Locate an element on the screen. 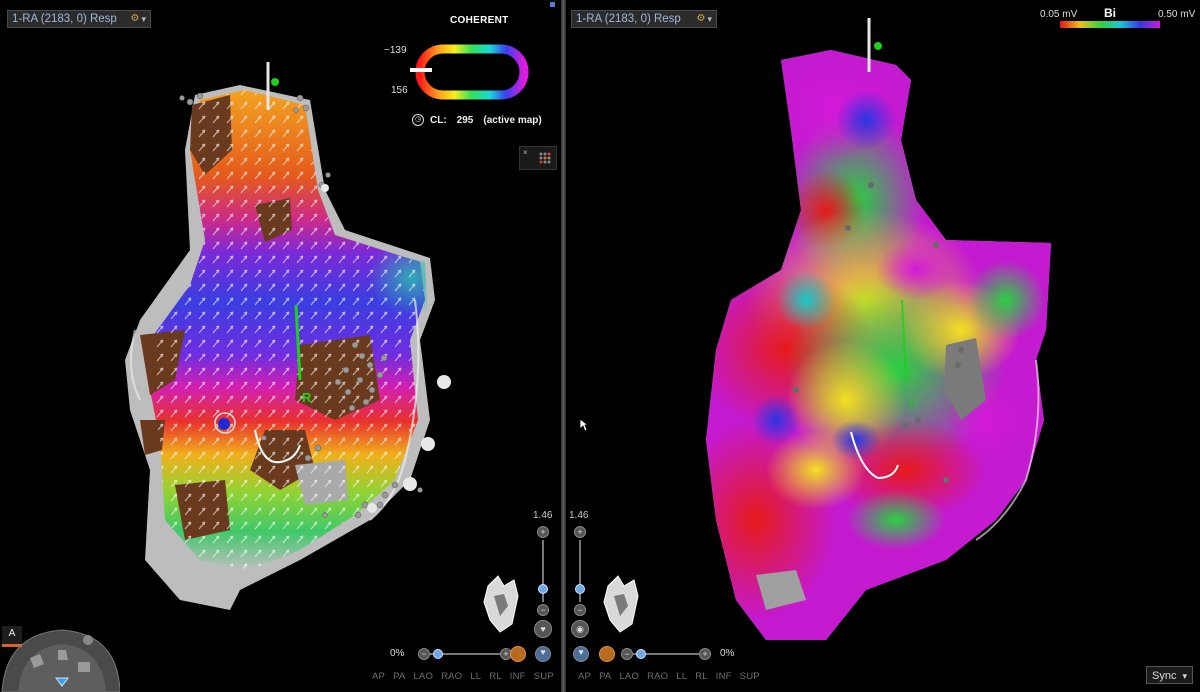 The width and height of the screenshot is (1200, 692). orientation-tag: A is located at coordinates (12, 636).